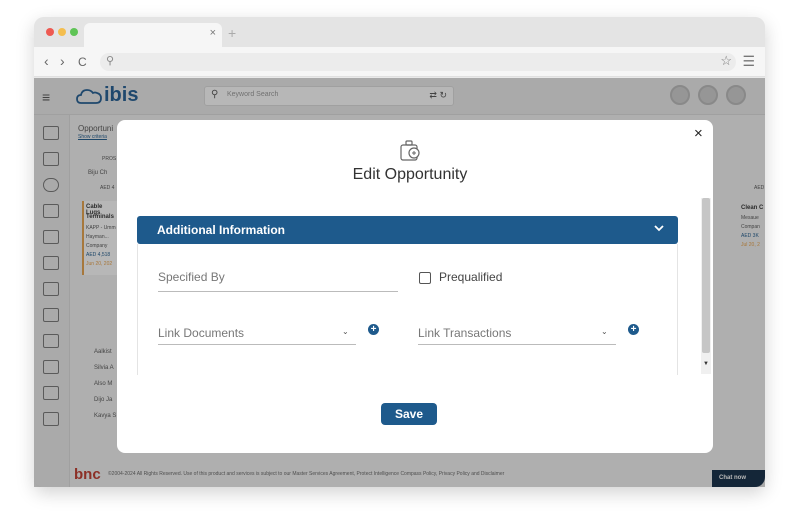 The image size is (798, 530). What do you see at coordinates (74, 32) in the screenshot?
I see `maximize-window-dot` at bounding box center [74, 32].